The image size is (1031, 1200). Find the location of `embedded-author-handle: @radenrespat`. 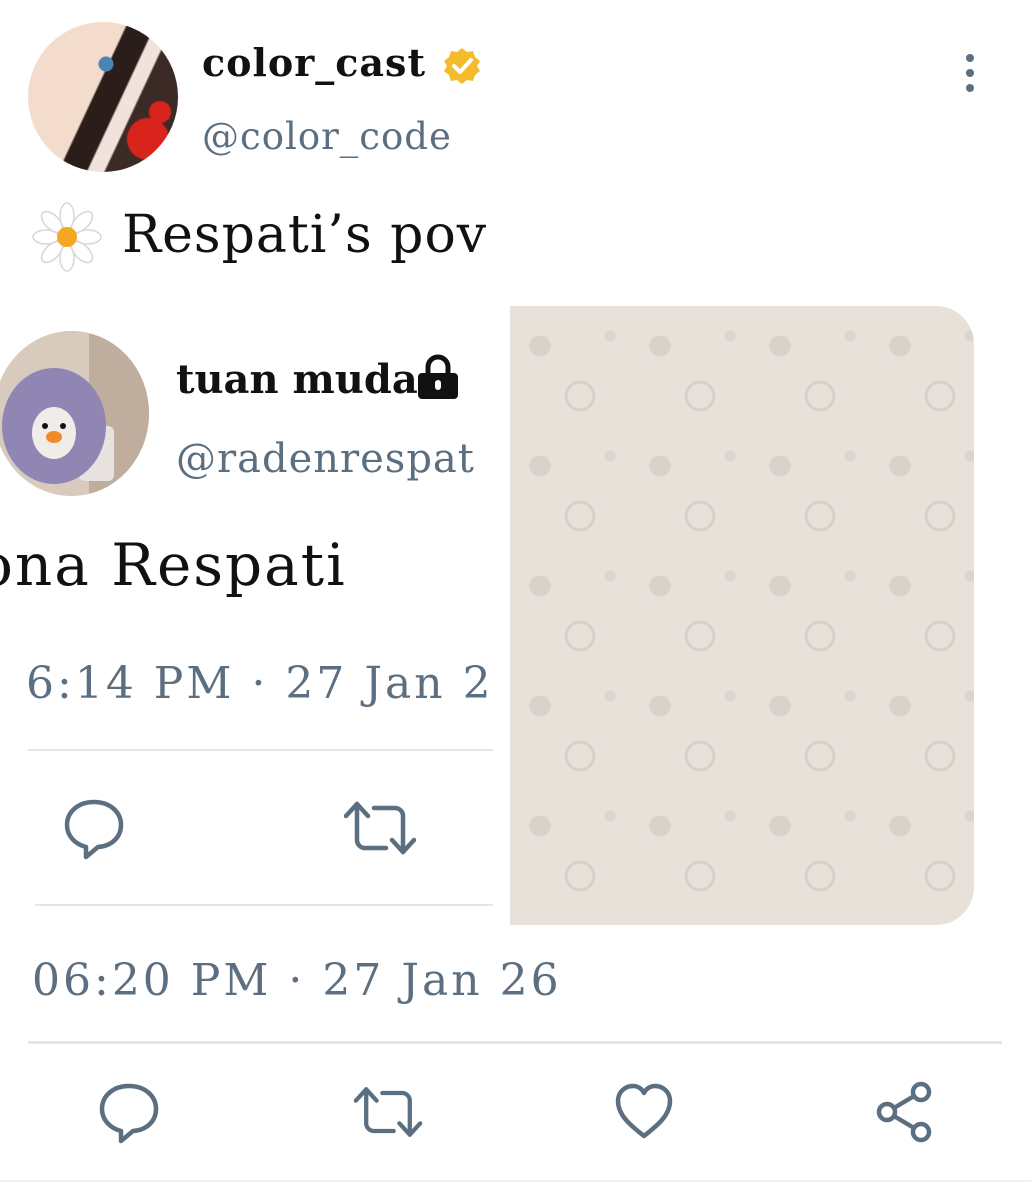

embedded-author-handle: @radenrespat is located at coordinates (325, 459).